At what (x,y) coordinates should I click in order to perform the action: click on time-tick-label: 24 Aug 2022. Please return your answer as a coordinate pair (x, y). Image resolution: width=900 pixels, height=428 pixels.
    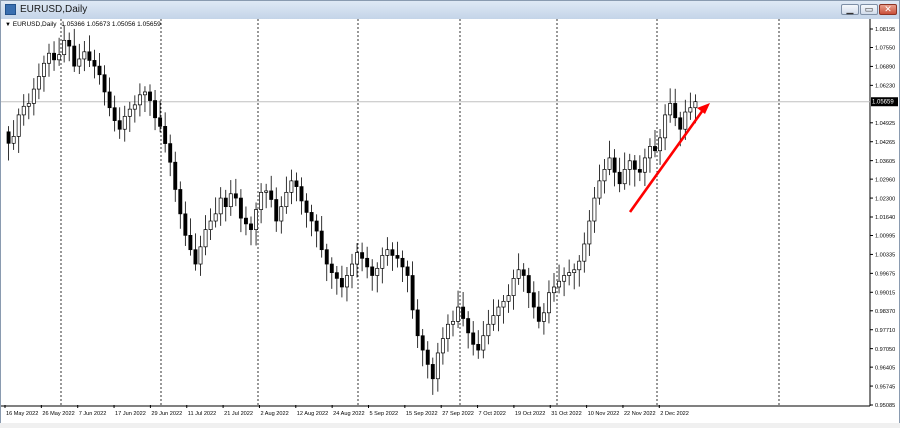
    Looking at the image, I should click on (348, 414).